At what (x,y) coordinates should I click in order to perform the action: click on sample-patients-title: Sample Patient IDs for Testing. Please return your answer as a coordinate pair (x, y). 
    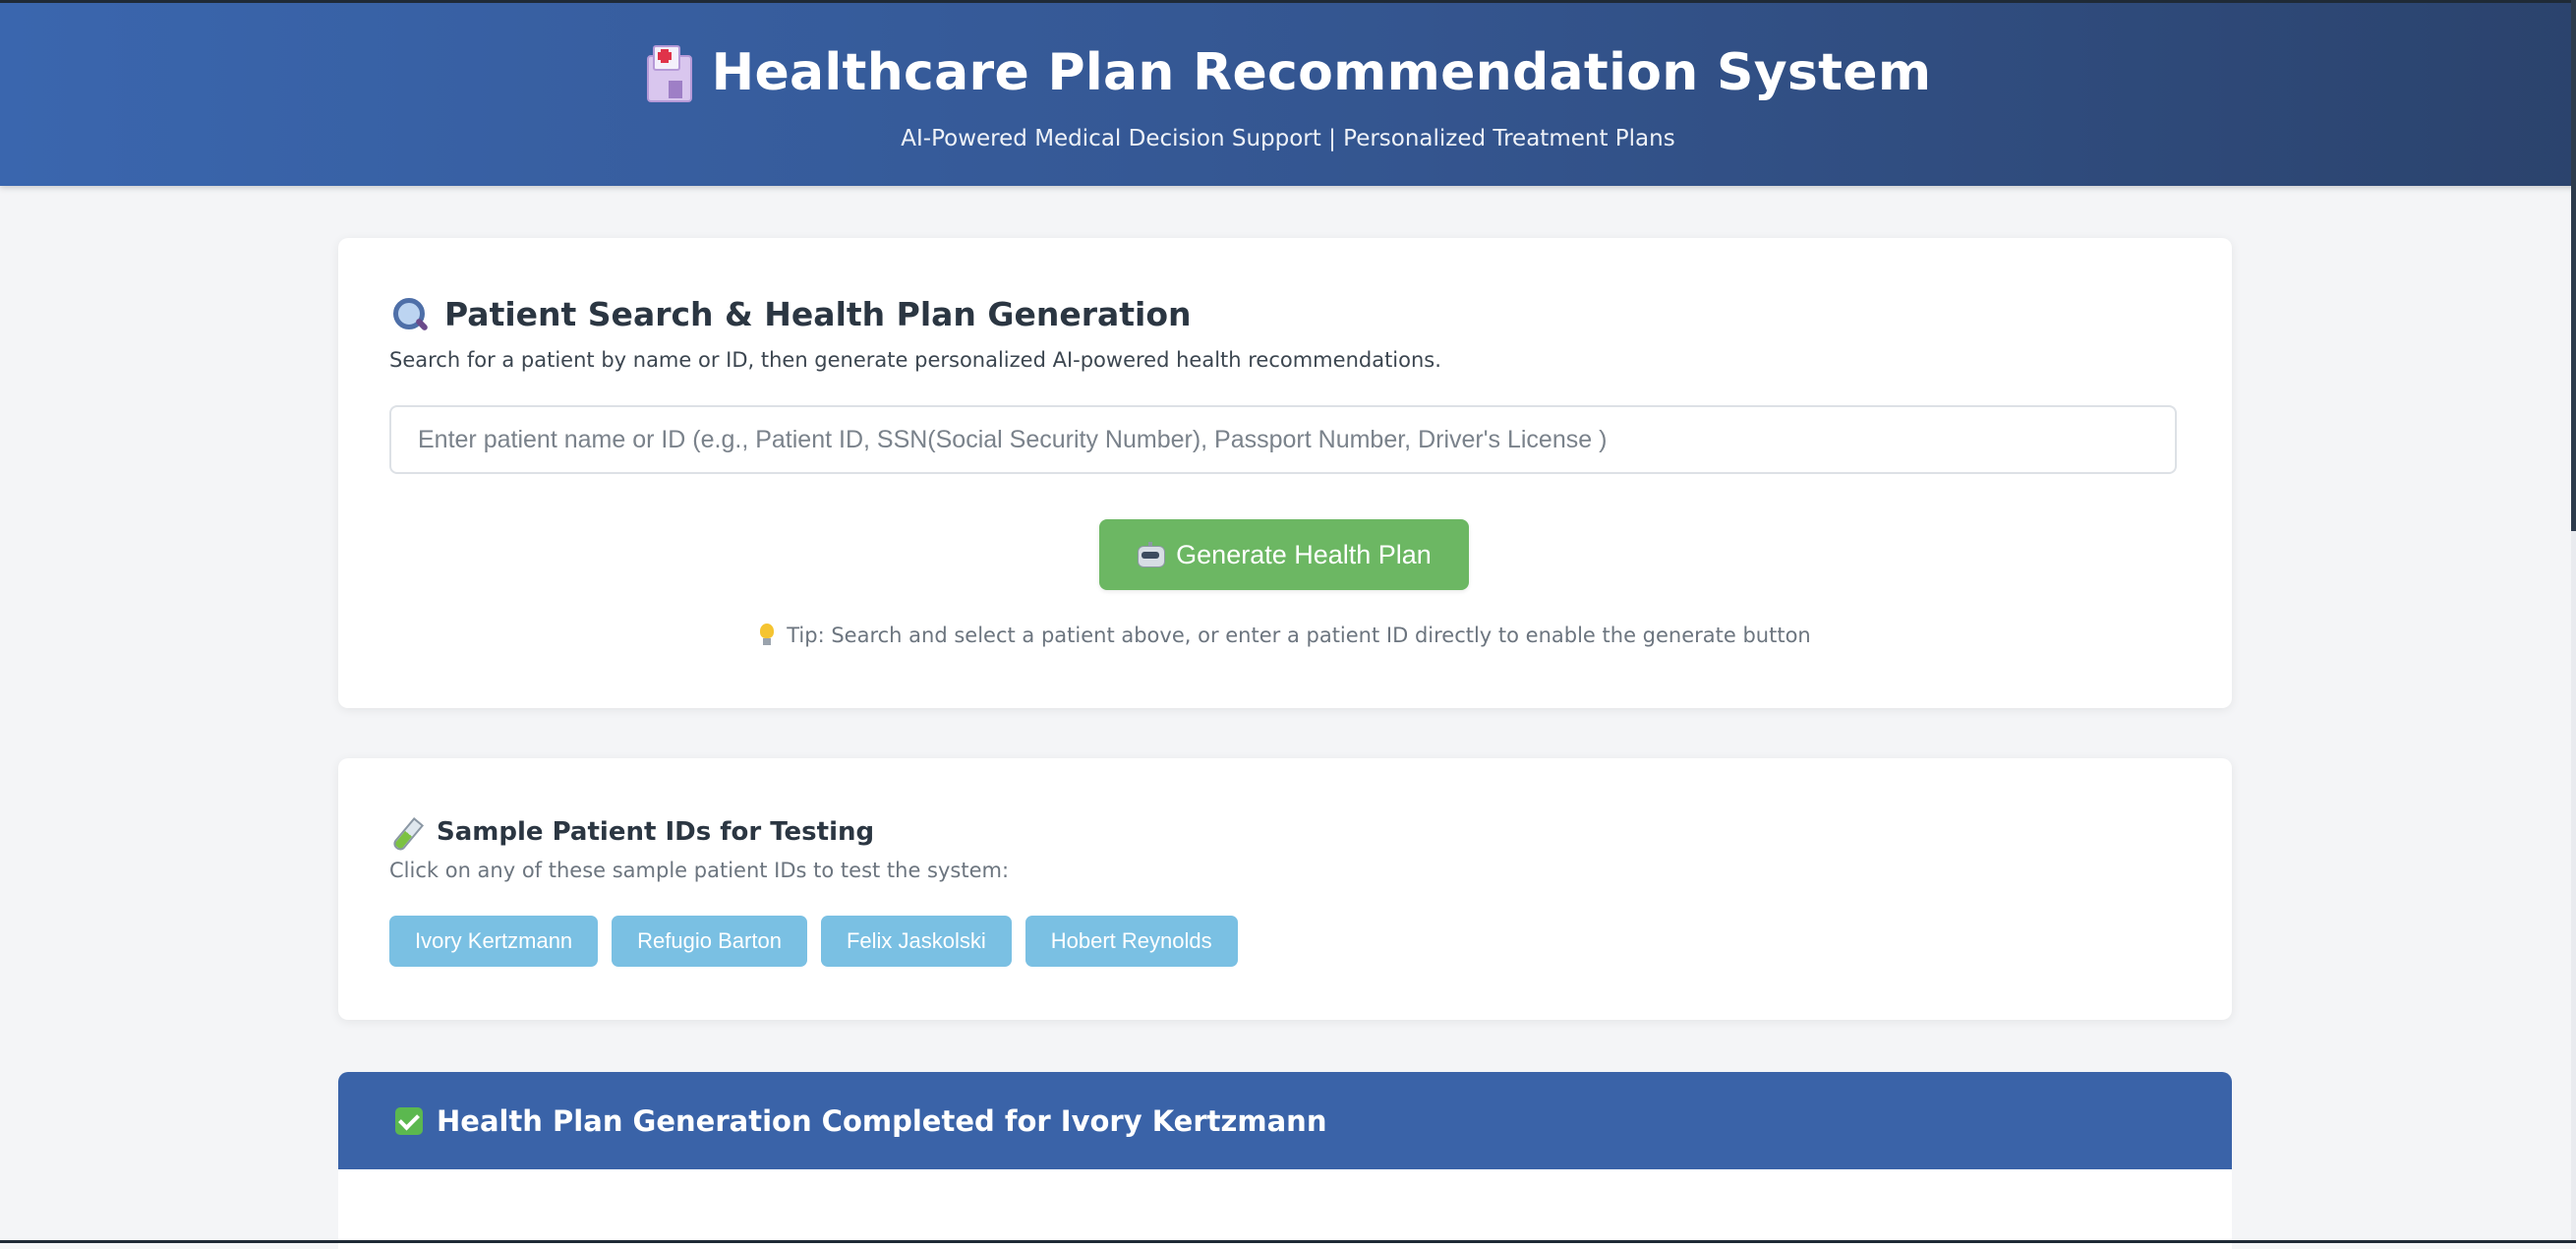
    Looking at the image, I should click on (656, 832).